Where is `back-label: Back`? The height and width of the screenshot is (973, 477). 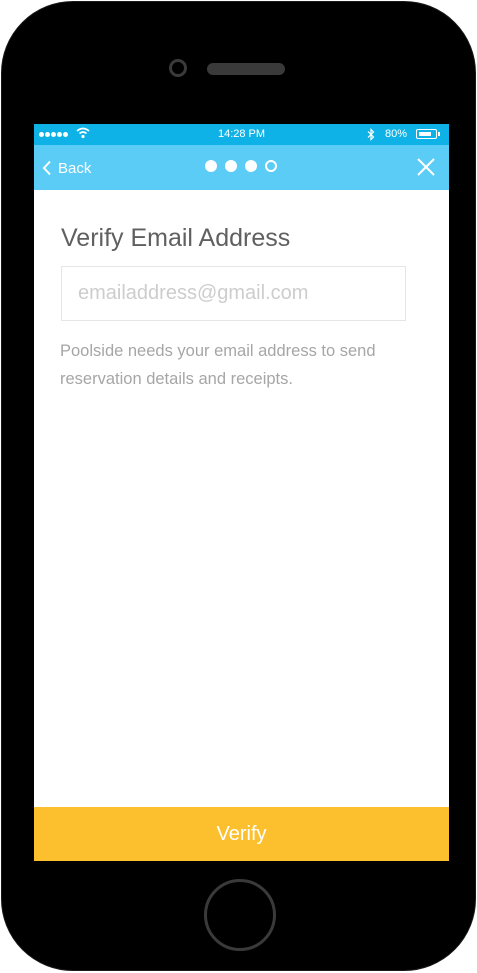 back-label: Back is located at coordinates (75, 168).